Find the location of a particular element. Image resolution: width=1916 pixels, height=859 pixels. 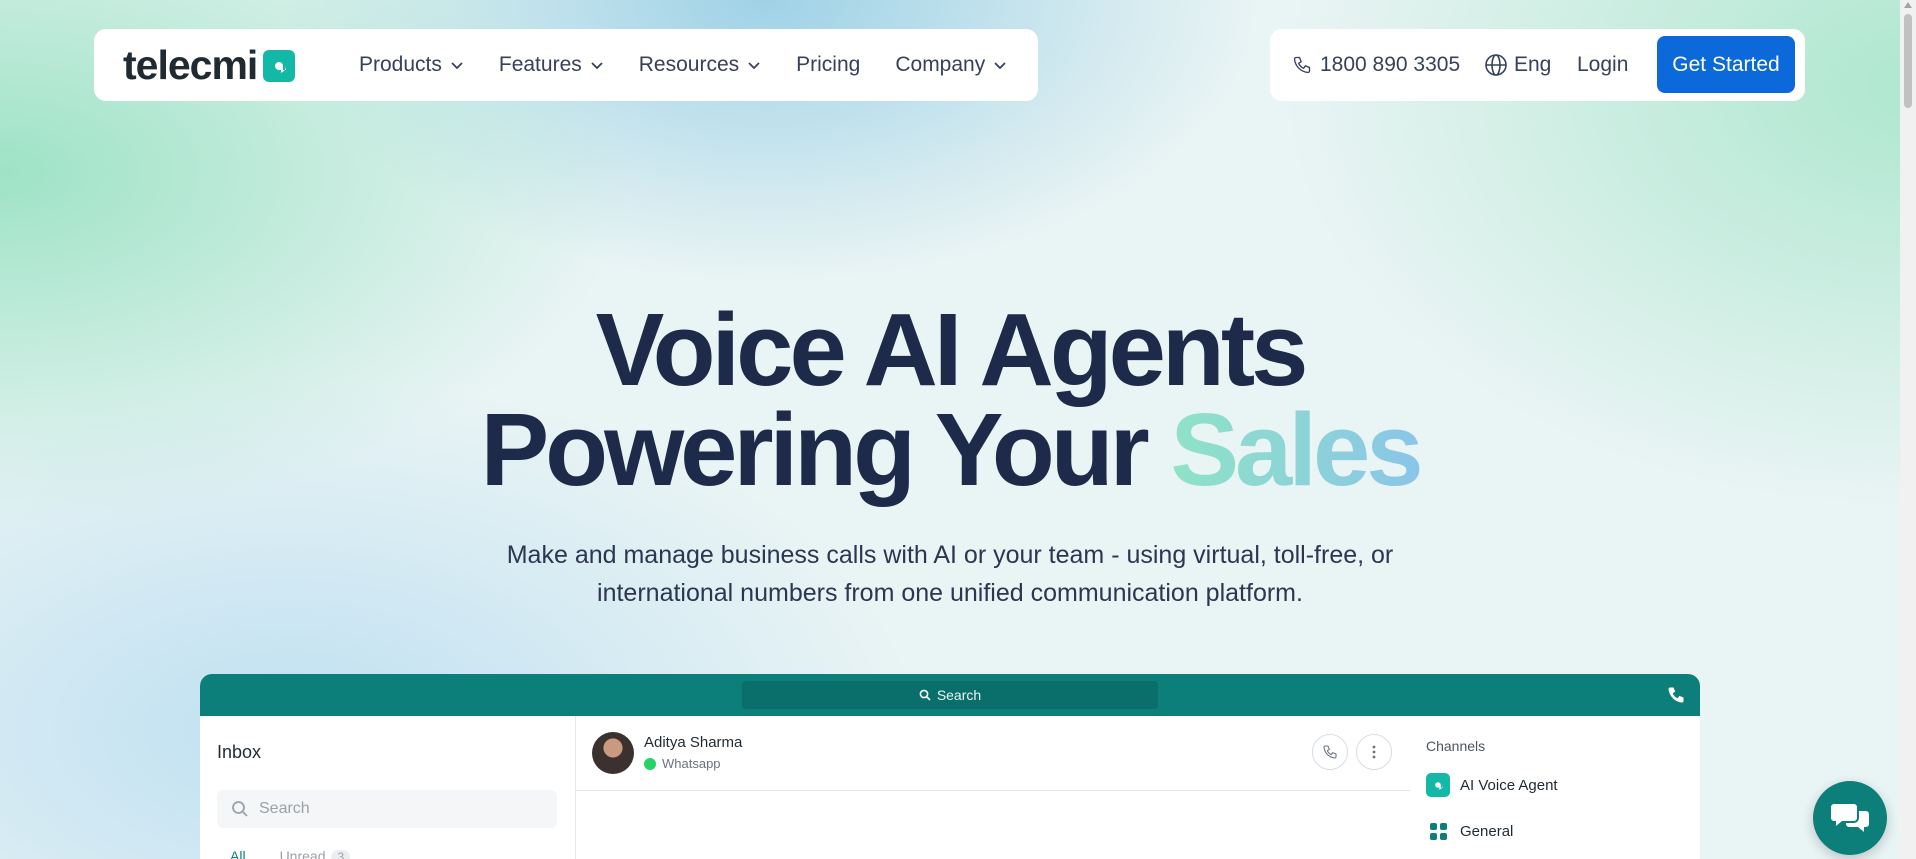

scroll-up-arrow-icon is located at coordinates (1908, 5).